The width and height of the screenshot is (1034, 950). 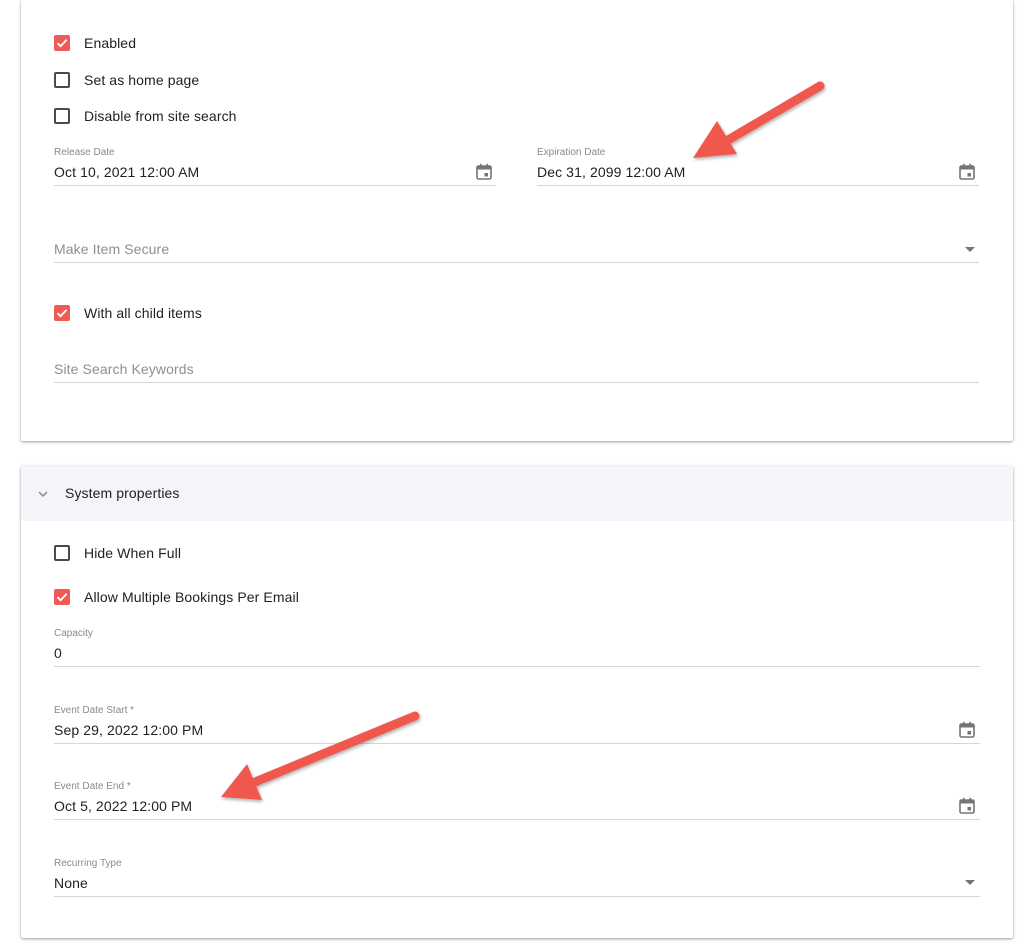 What do you see at coordinates (112, 249) in the screenshot?
I see `make-item-secure-placeholder: Make Item Secure` at bounding box center [112, 249].